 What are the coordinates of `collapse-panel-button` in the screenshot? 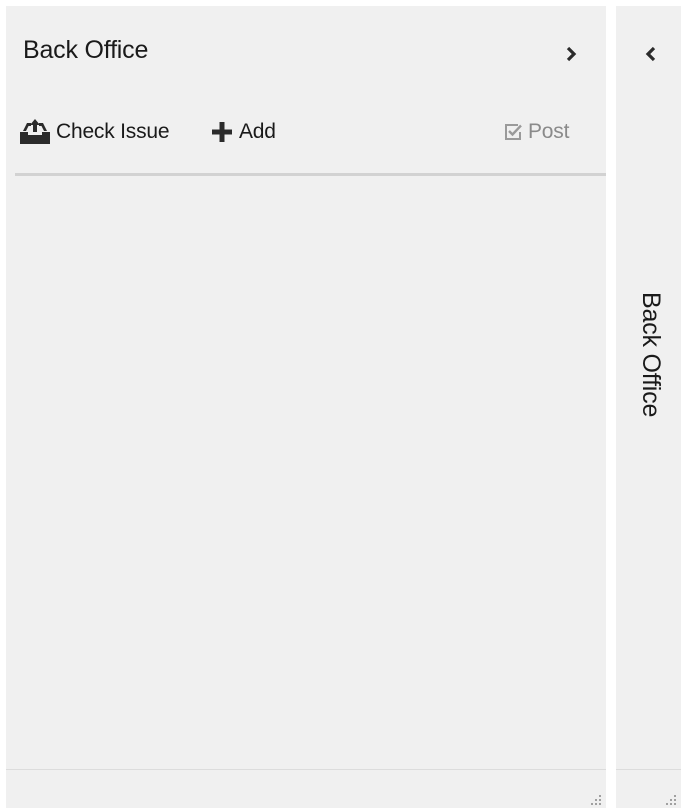 It's located at (572, 54).